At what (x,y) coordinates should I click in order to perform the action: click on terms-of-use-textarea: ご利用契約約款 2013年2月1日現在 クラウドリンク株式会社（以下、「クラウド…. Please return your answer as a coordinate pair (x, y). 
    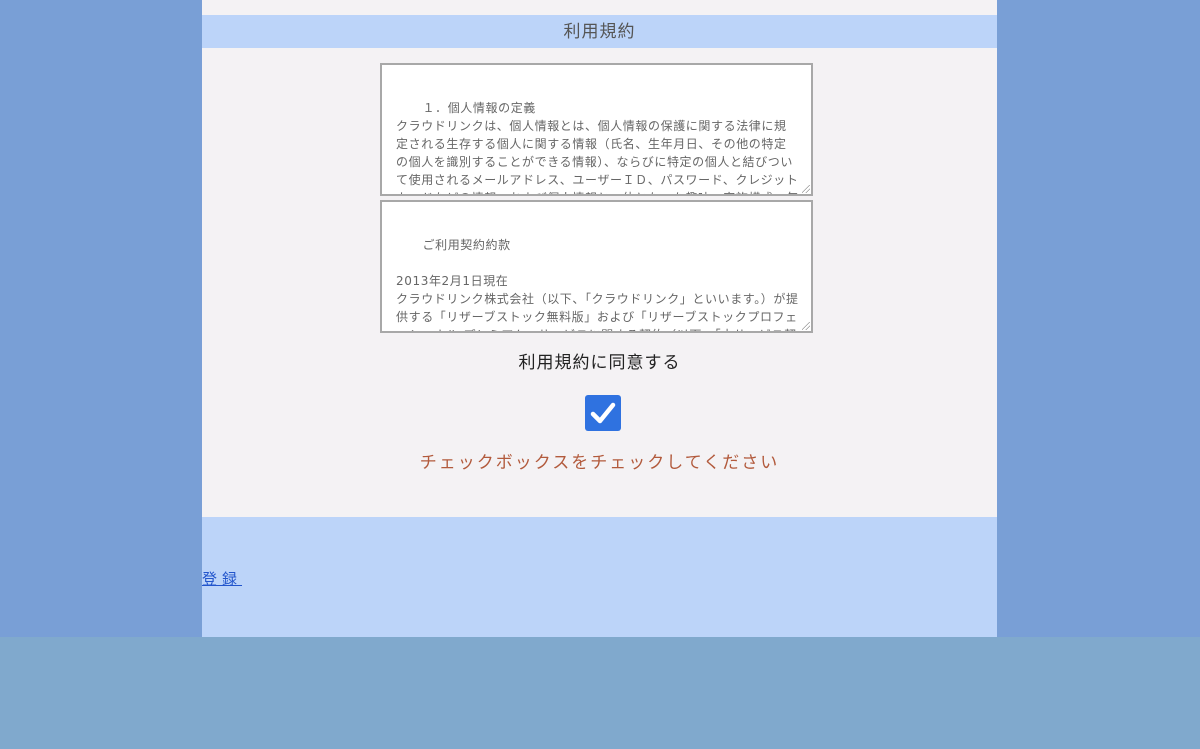
    Looking at the image, I should click on (596, 266).